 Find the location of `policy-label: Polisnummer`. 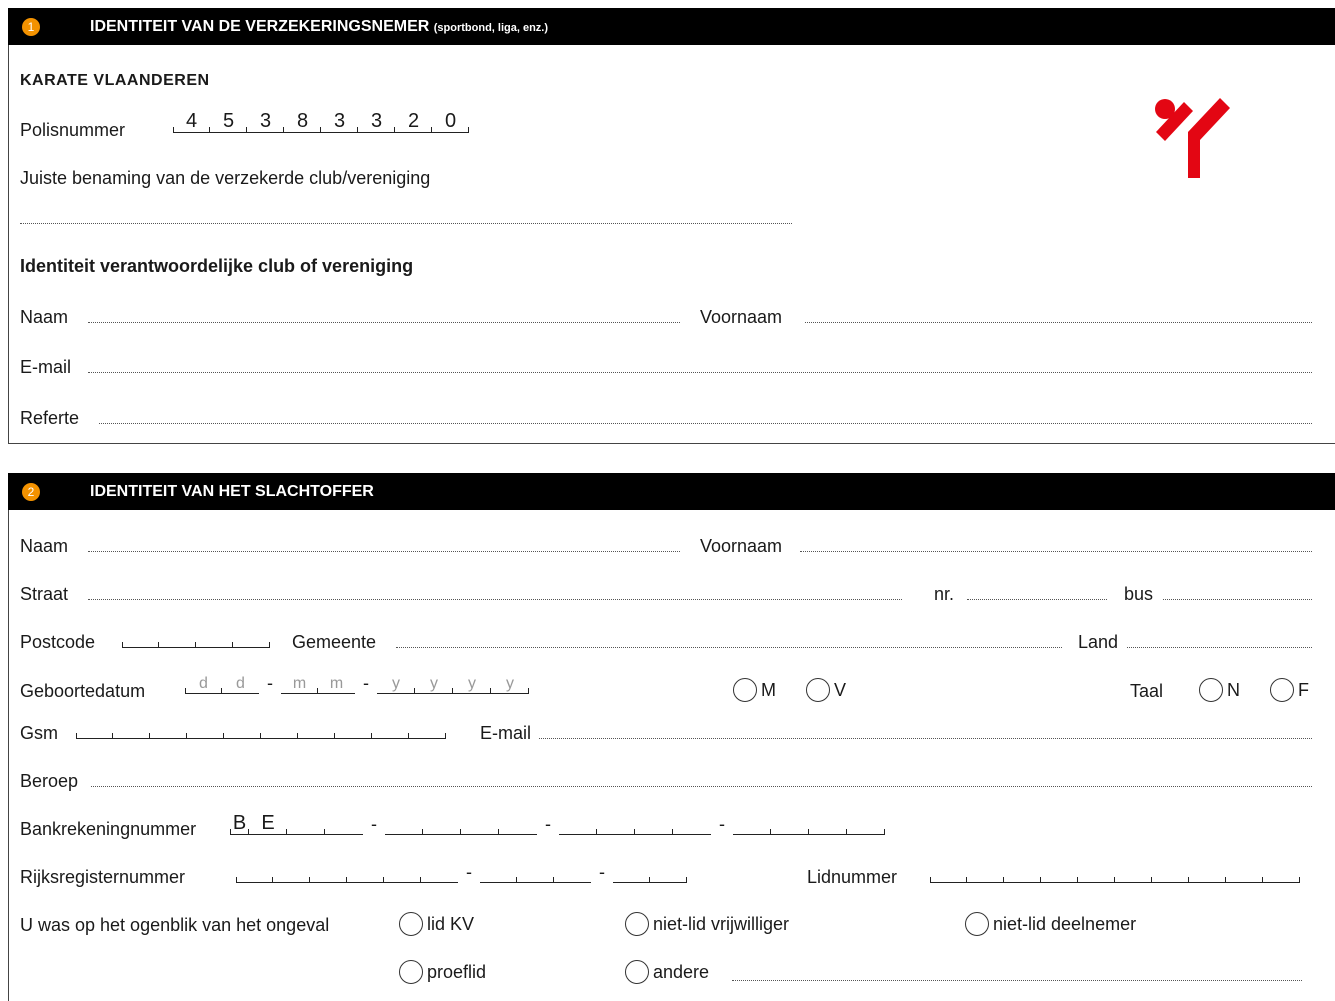

policy-label: Polisnummer is located at coordinates (73, 130).